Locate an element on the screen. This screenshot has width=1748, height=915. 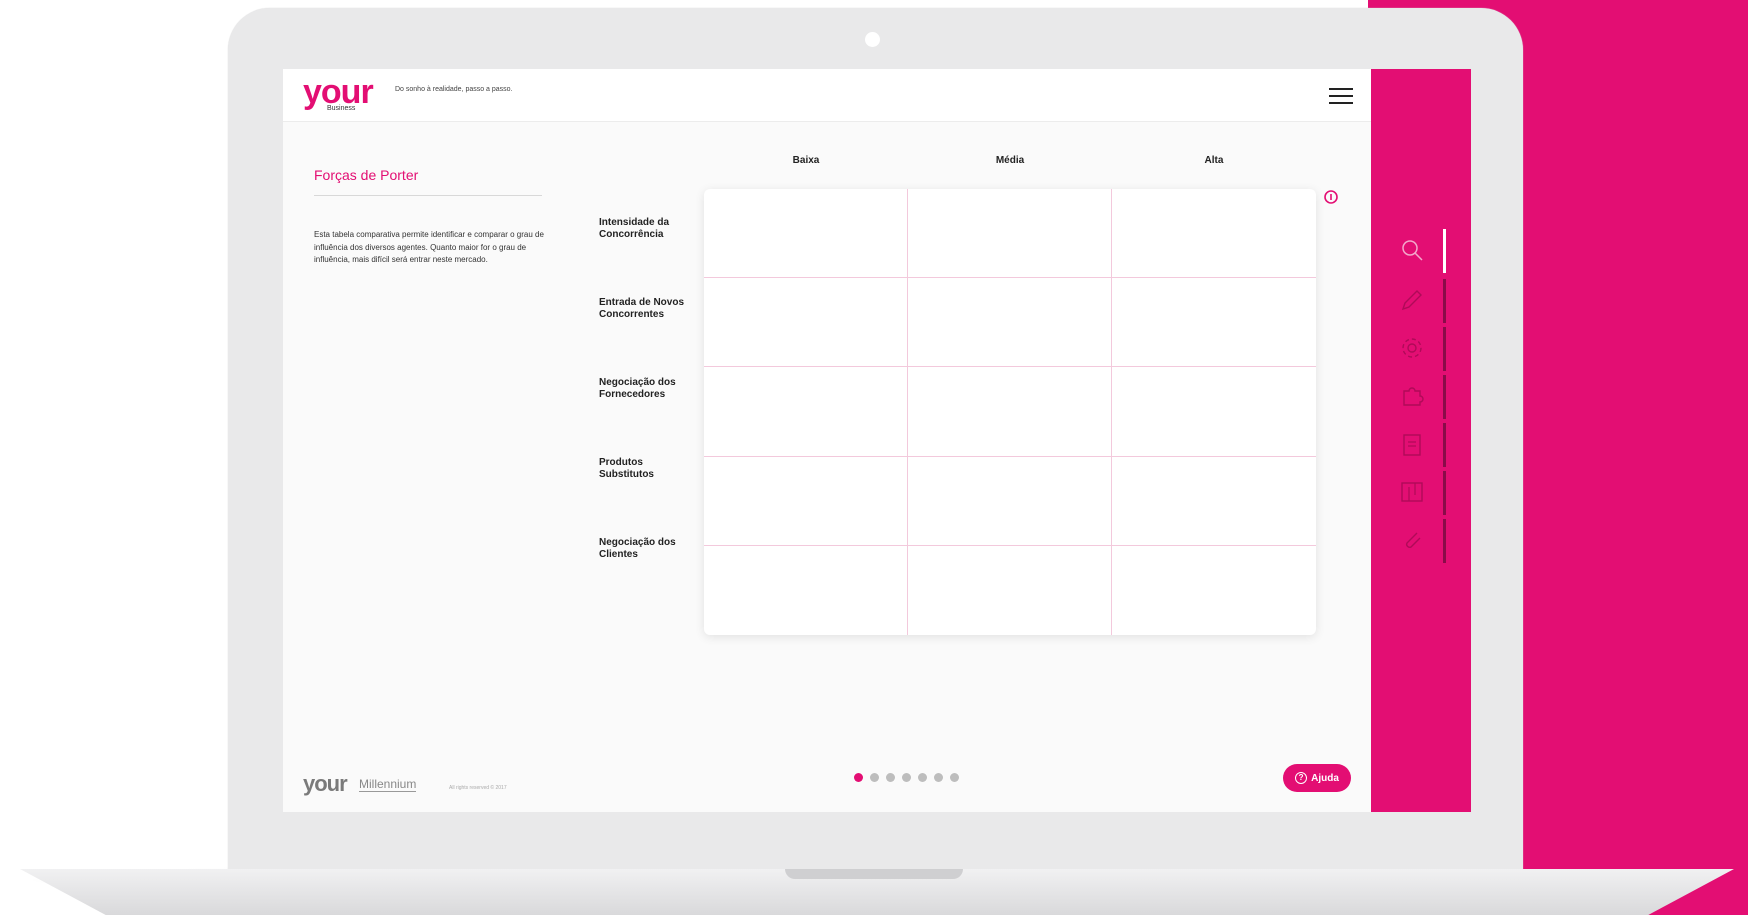
logo-sub: Business is located at coordinates (341, 108).